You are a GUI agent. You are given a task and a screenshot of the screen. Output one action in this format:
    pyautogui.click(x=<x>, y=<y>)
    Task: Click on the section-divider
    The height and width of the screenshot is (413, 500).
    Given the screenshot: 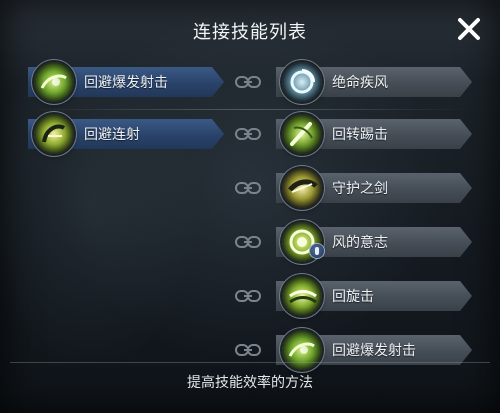 What is the action you would take?
    pyautogui.click(x=250, y=109)
    